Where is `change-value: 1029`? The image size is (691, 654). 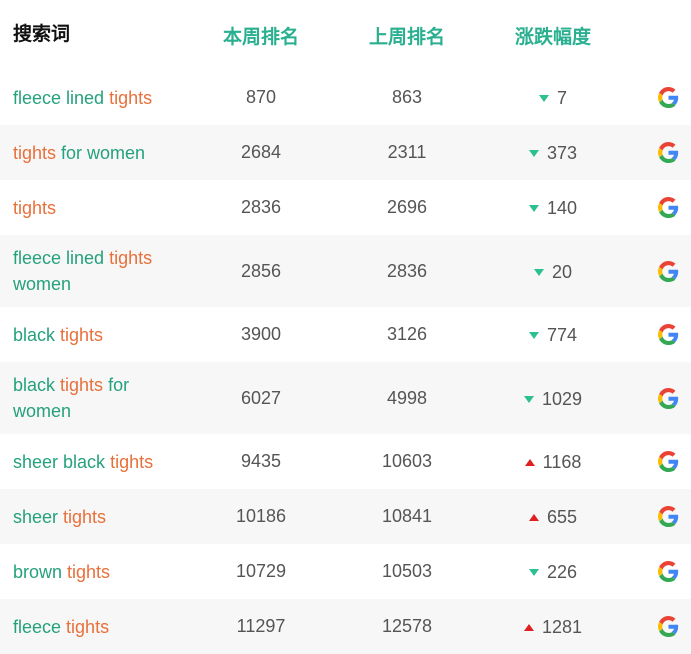
change-value: 1029 is located at coordinates (562, 398).